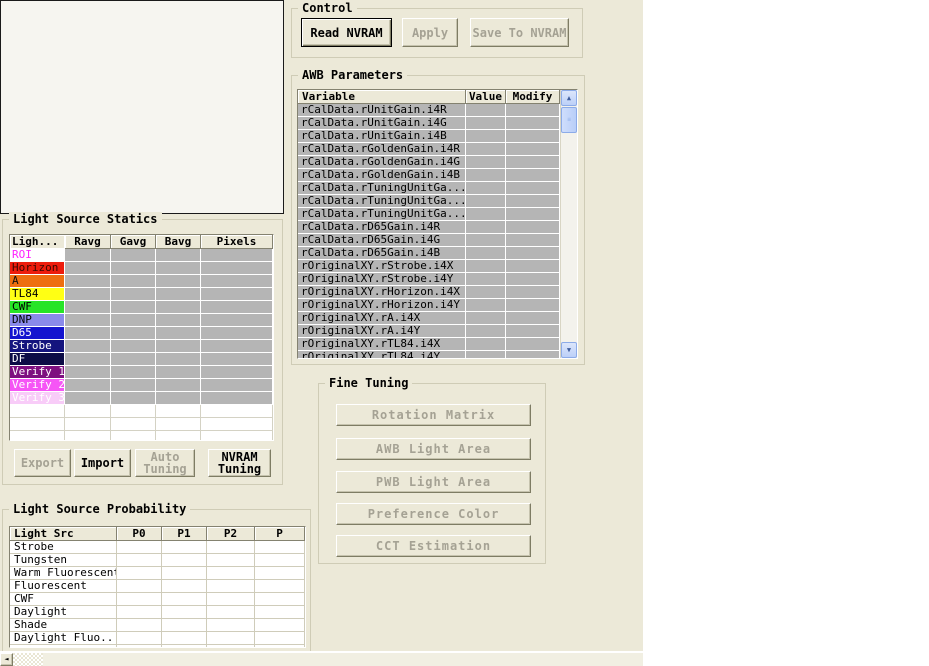 Image resolution: width=929 pixels, height=666 pixels. I want to click on light-source-swatch: ROI, so click(37, 255).